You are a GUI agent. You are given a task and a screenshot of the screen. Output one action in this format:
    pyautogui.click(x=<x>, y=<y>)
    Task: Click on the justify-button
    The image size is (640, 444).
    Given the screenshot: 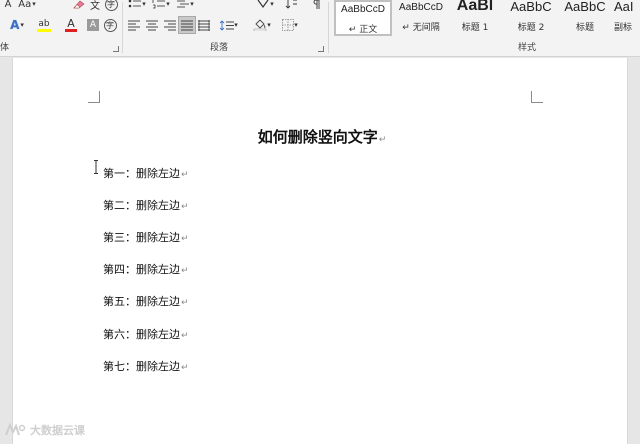 What is the action you would take?
    pyautogui.click(x=187, y=25)
    